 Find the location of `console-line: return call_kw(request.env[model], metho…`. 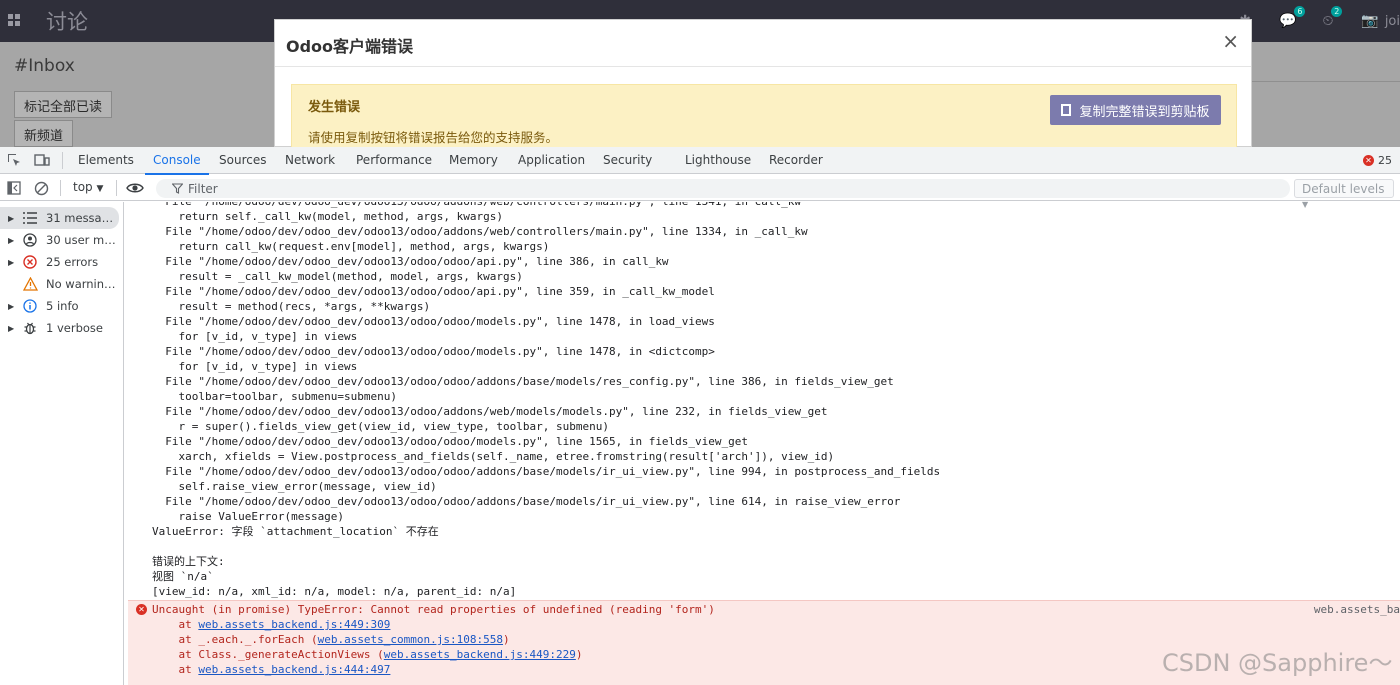

console-line: return call_kw(request.env[model], metho… is located at coordinates (351, 246).